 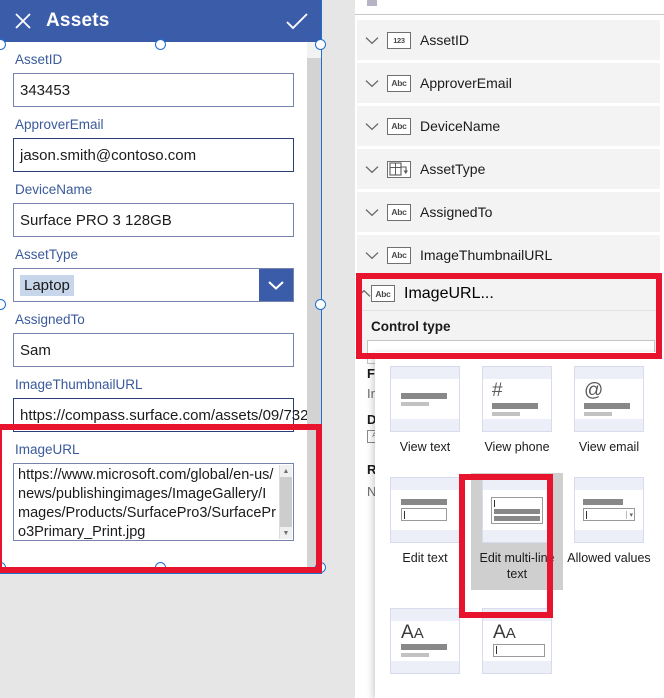 I want to click on control-option-rich-text-view: AA, so click(x=425, y=646).